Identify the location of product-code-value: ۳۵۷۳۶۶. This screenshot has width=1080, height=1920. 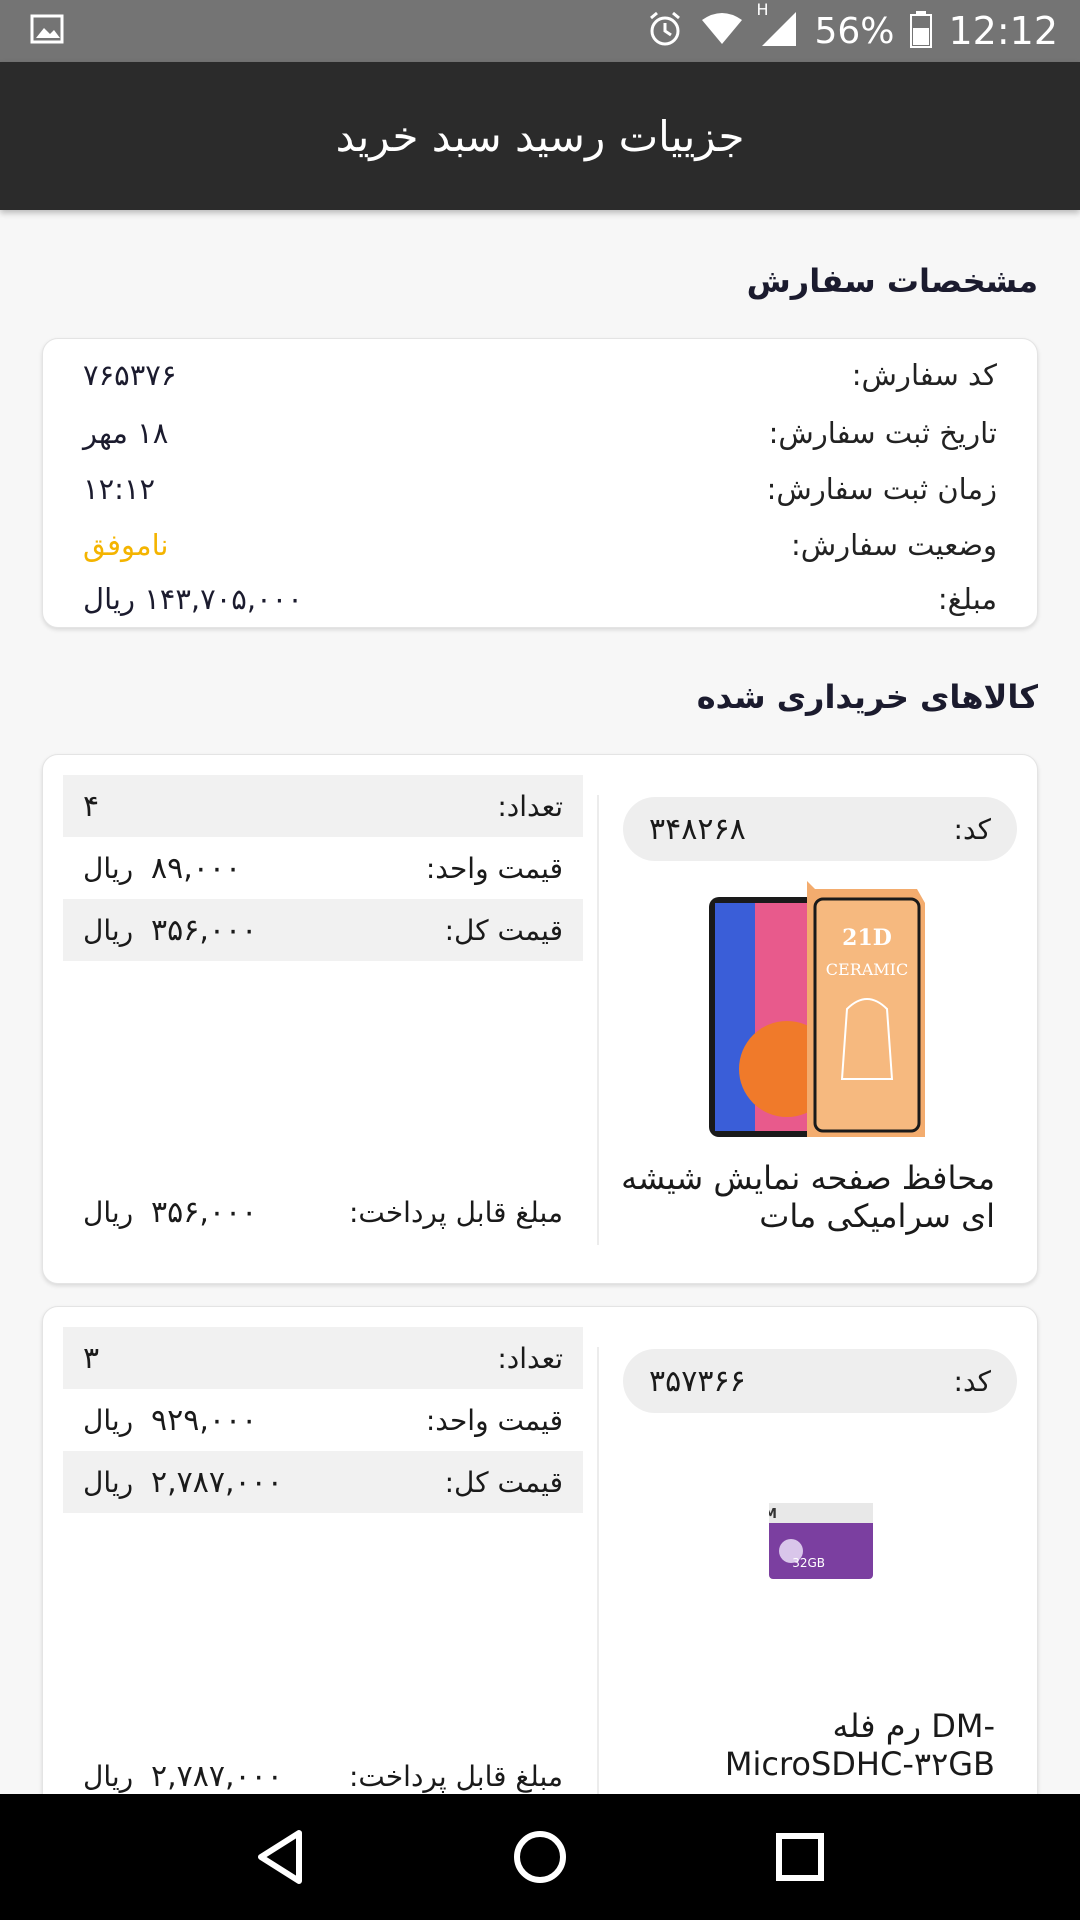
(697, 1381).